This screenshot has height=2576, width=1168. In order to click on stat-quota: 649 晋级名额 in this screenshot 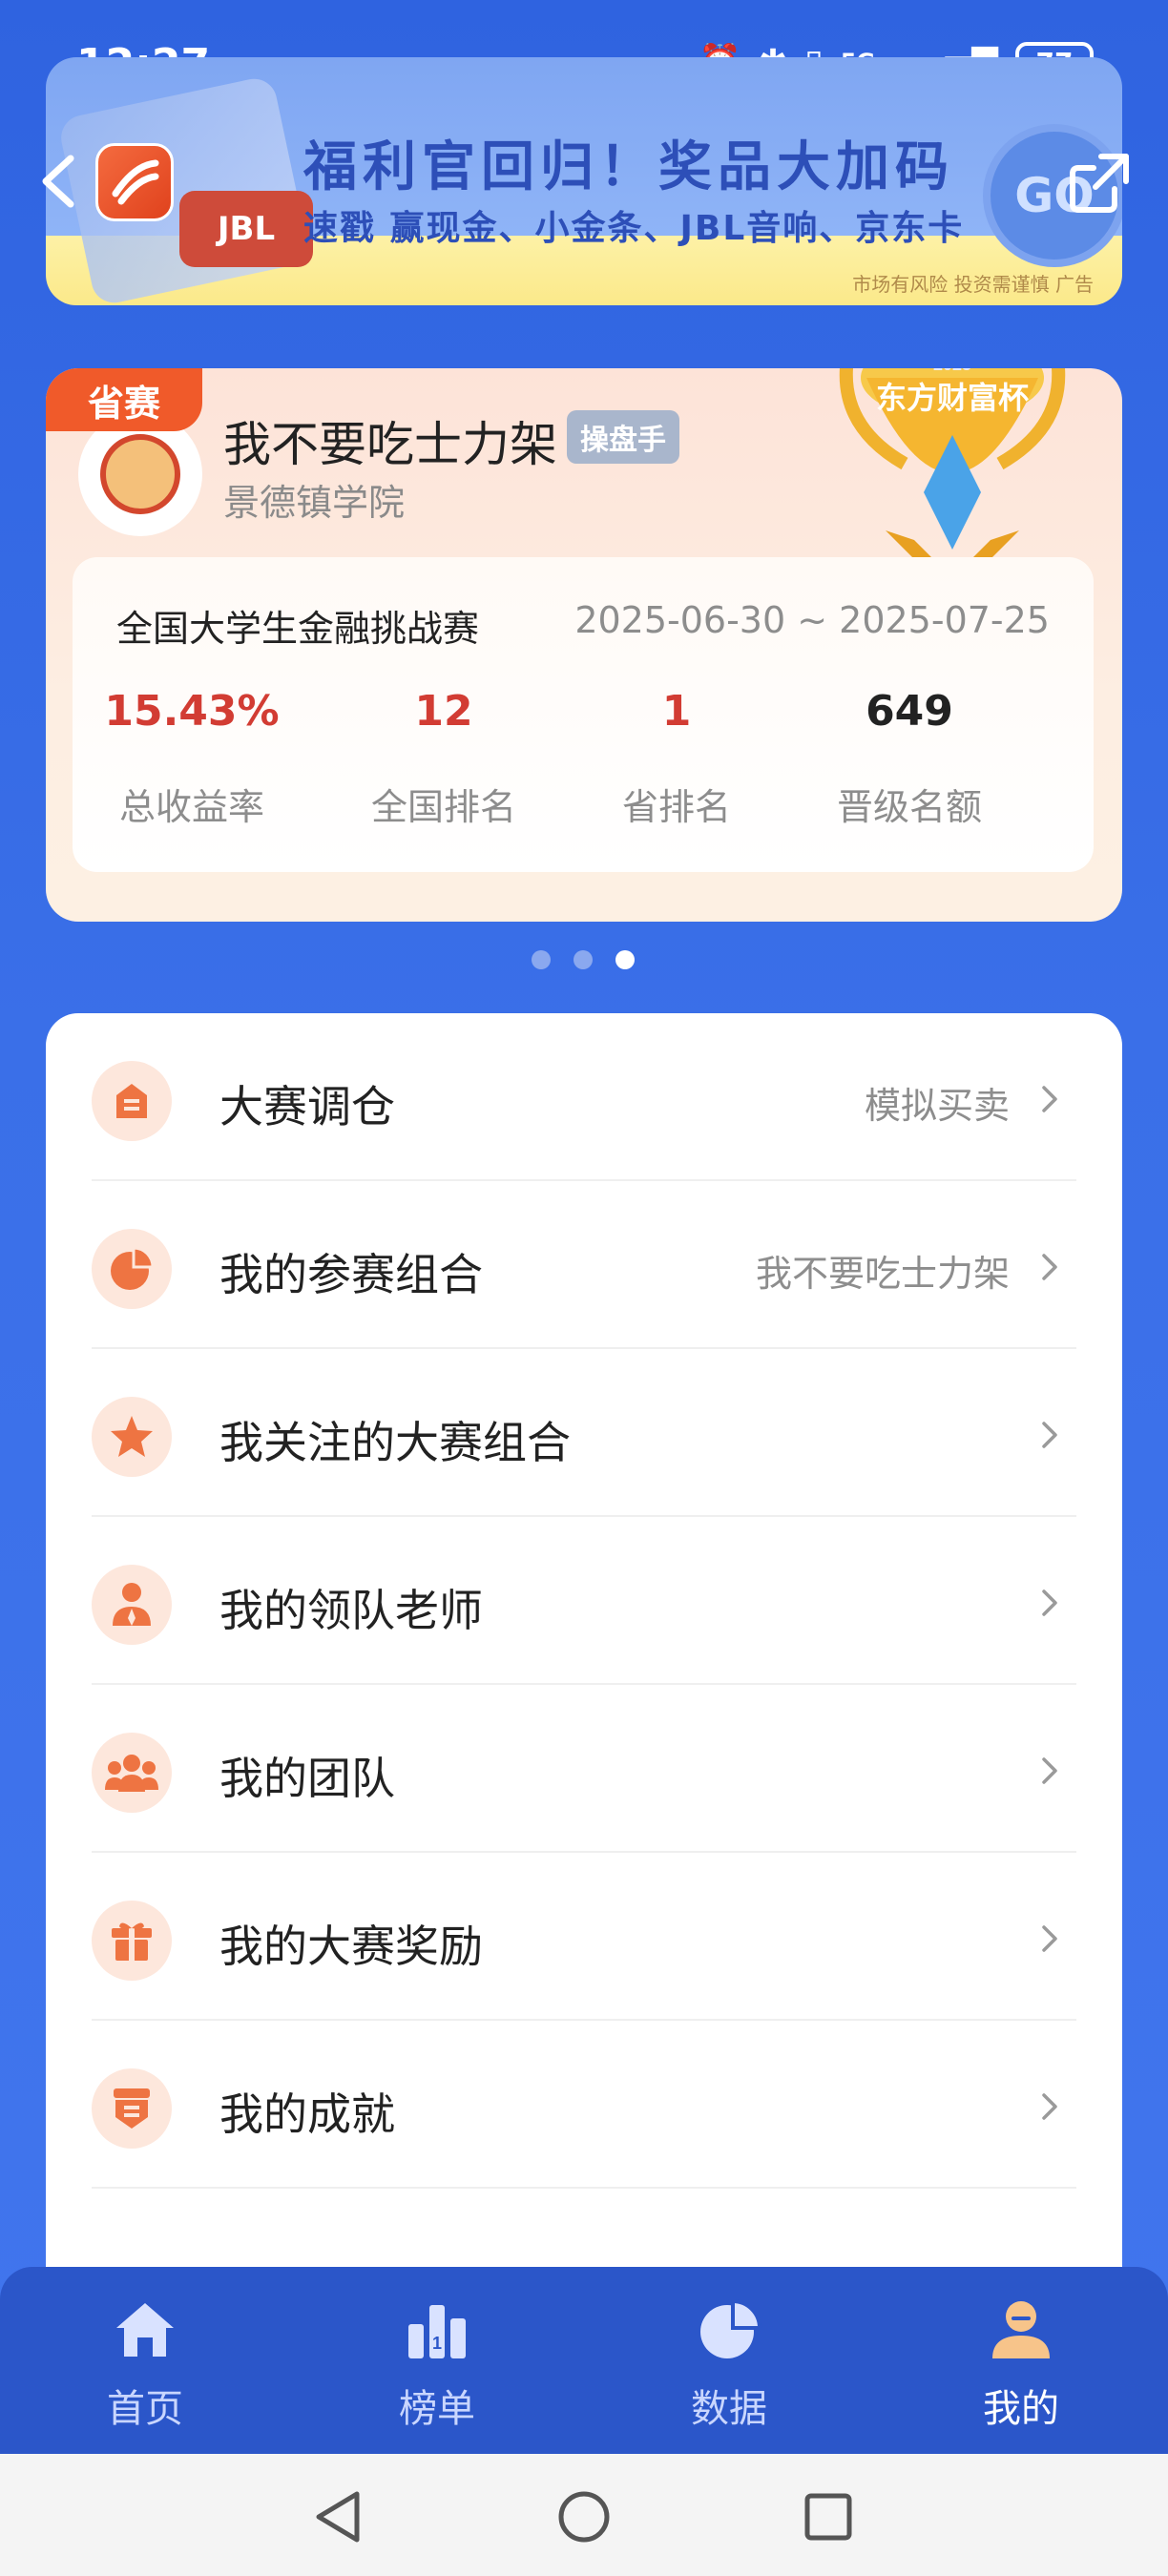, I will do `click(909, 758)`.